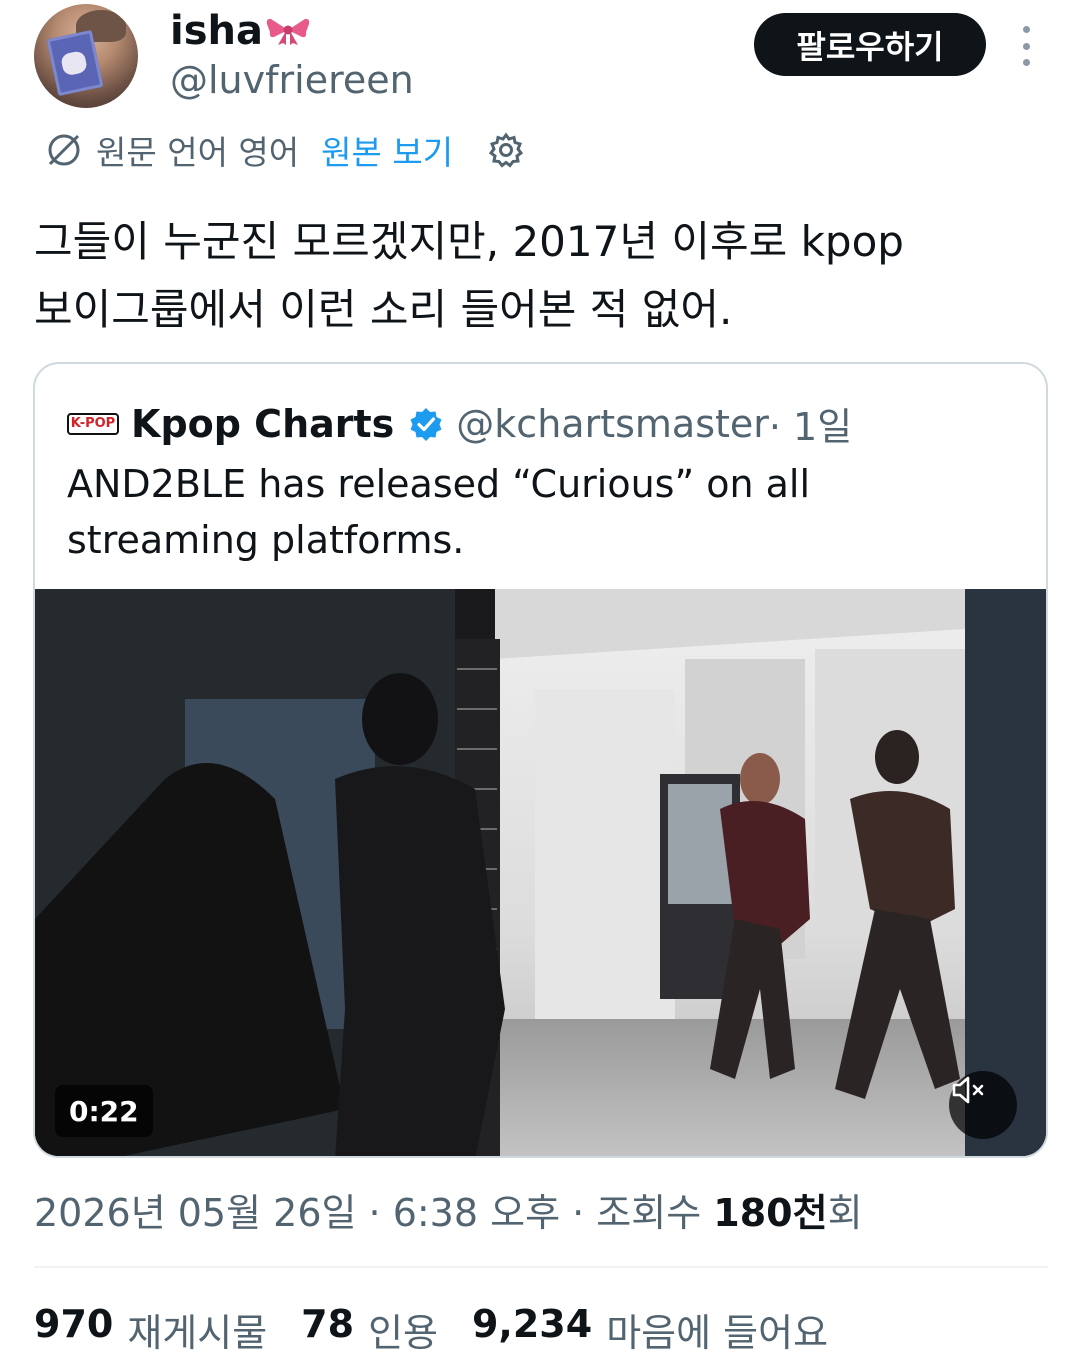 This screenshot has width=1080, height=1372. Describe the element at coordinates (74, 1324) in the screenshot. I see `reposts-count: 970` at that location.